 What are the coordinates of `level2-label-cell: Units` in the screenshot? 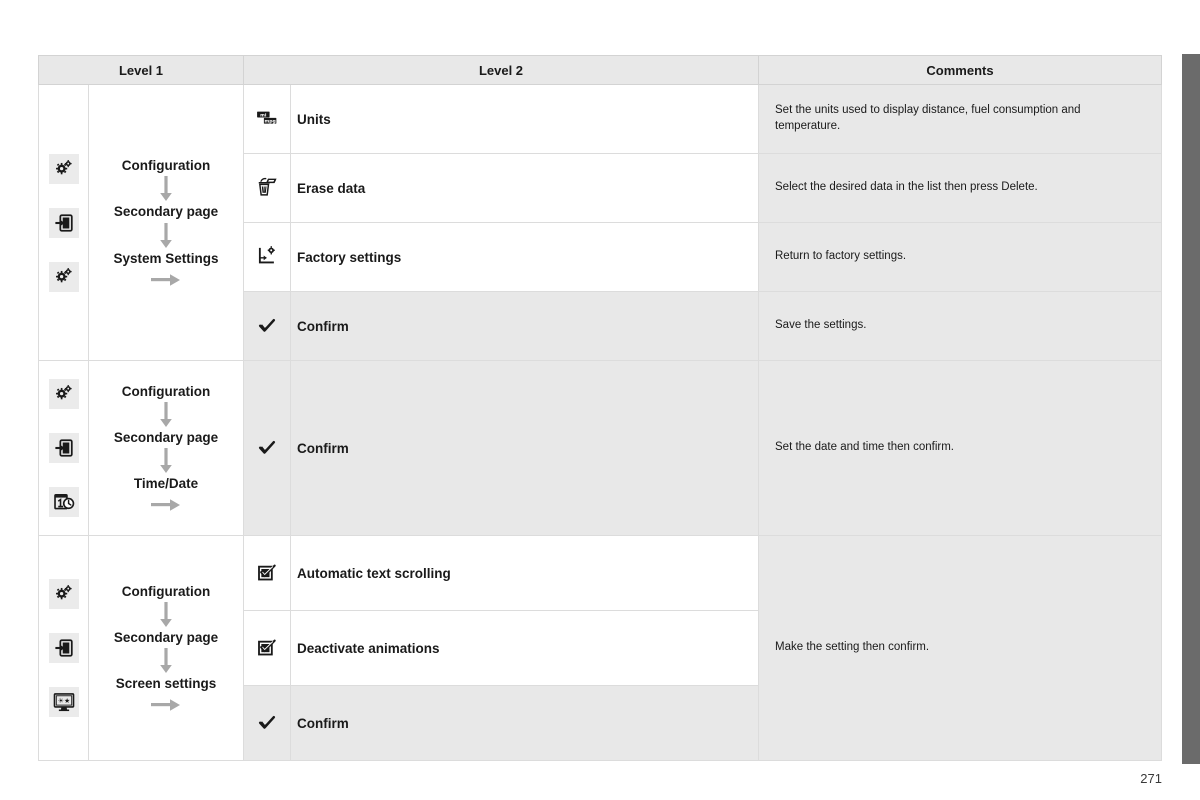 It's located at (524, 119).